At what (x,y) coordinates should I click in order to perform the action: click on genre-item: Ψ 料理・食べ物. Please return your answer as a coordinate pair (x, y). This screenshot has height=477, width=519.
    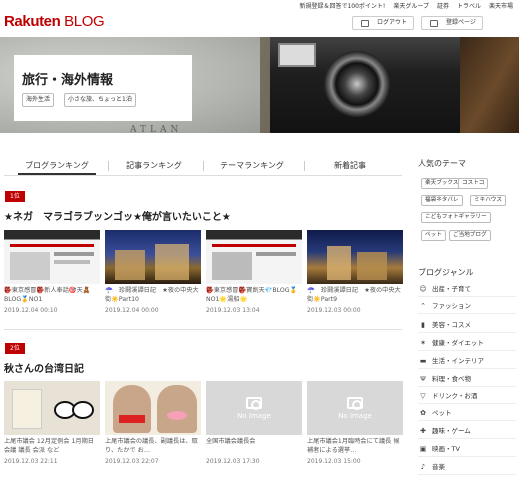
    Looking at the image, I should click on (467, 379).